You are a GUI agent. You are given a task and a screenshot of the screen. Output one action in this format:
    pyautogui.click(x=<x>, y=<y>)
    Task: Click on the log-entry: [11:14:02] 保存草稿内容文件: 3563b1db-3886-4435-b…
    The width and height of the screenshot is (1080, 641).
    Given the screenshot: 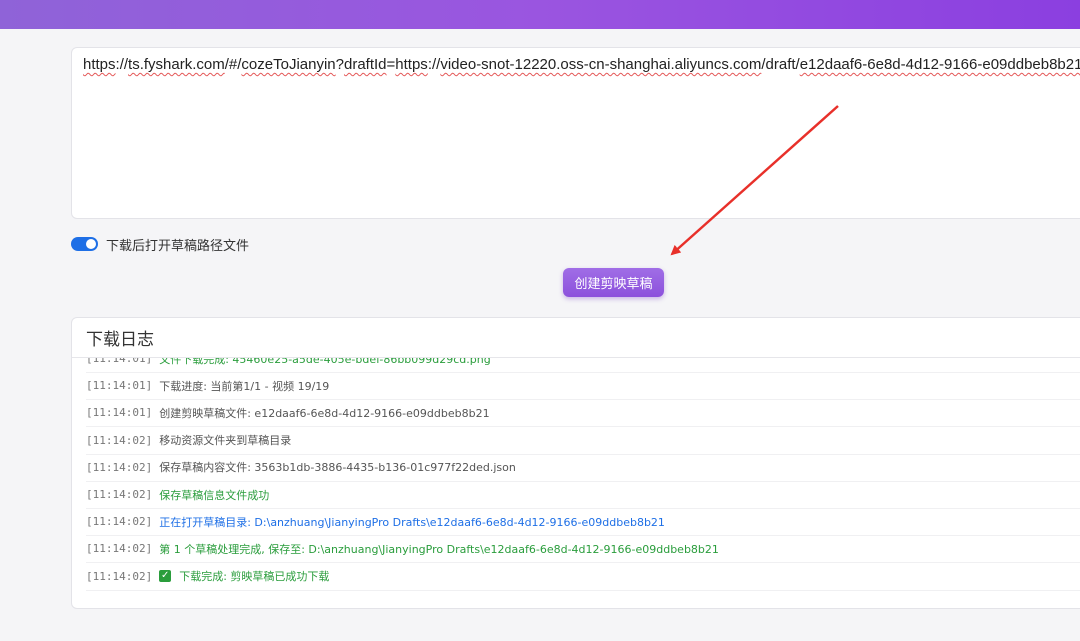 What is the action you would take?
    pyautogui.click(x=583, y=468)
    